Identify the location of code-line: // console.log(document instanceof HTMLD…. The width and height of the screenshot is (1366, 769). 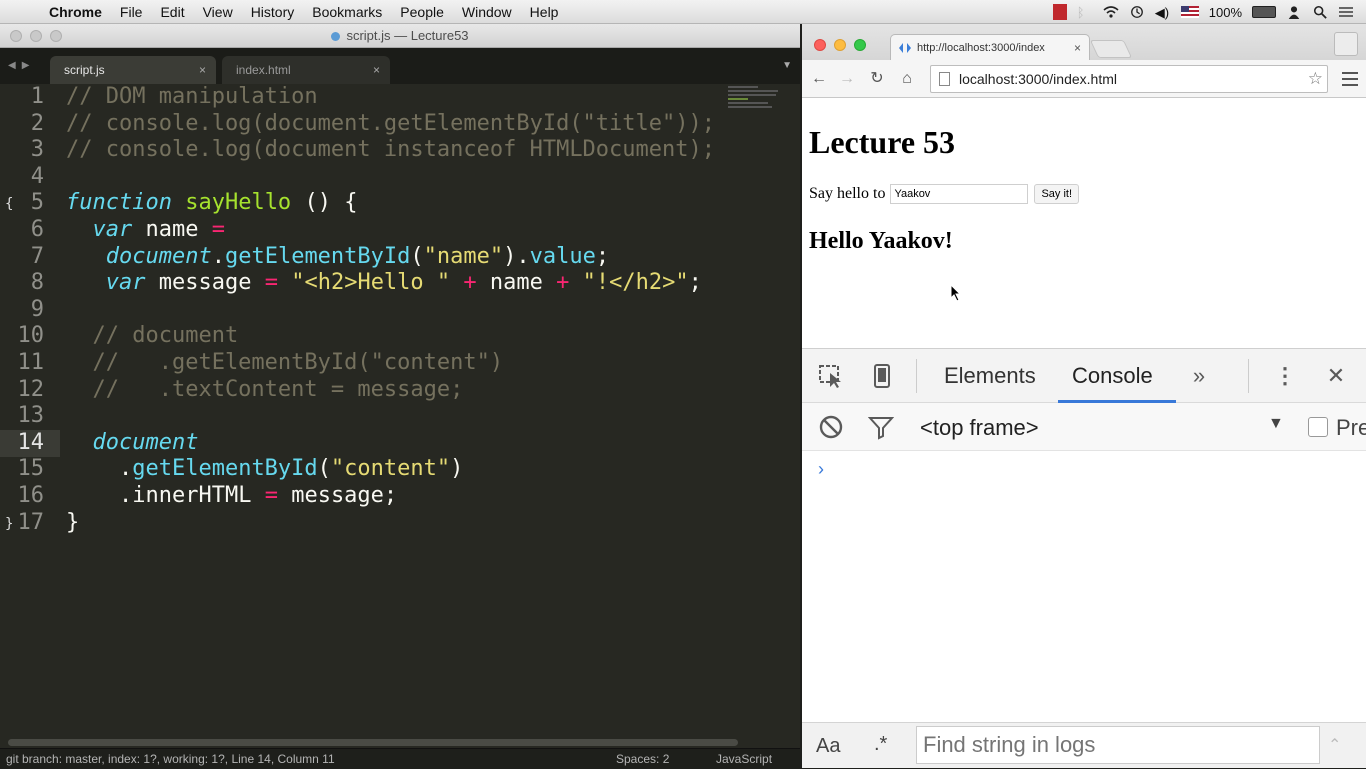
(390, 150).